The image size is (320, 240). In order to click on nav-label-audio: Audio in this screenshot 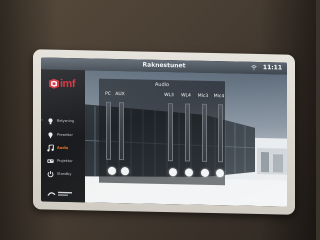, I will do `click(63, 147)`.